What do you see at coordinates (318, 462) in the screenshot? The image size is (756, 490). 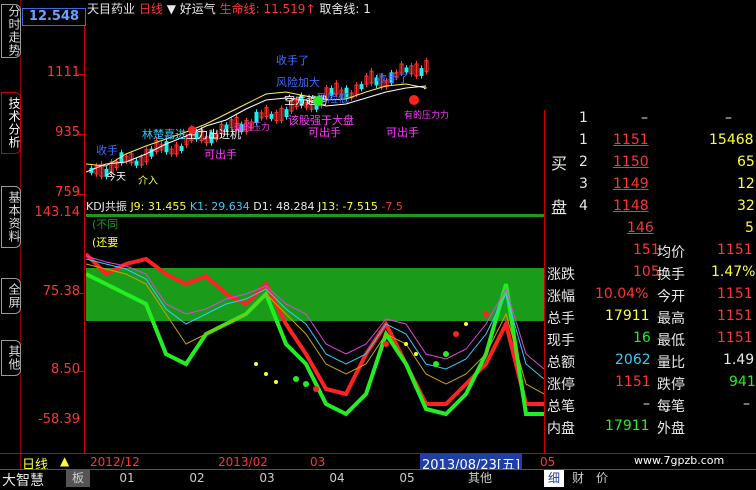 I see `date-label: 03` at bounding box center [318, 462].